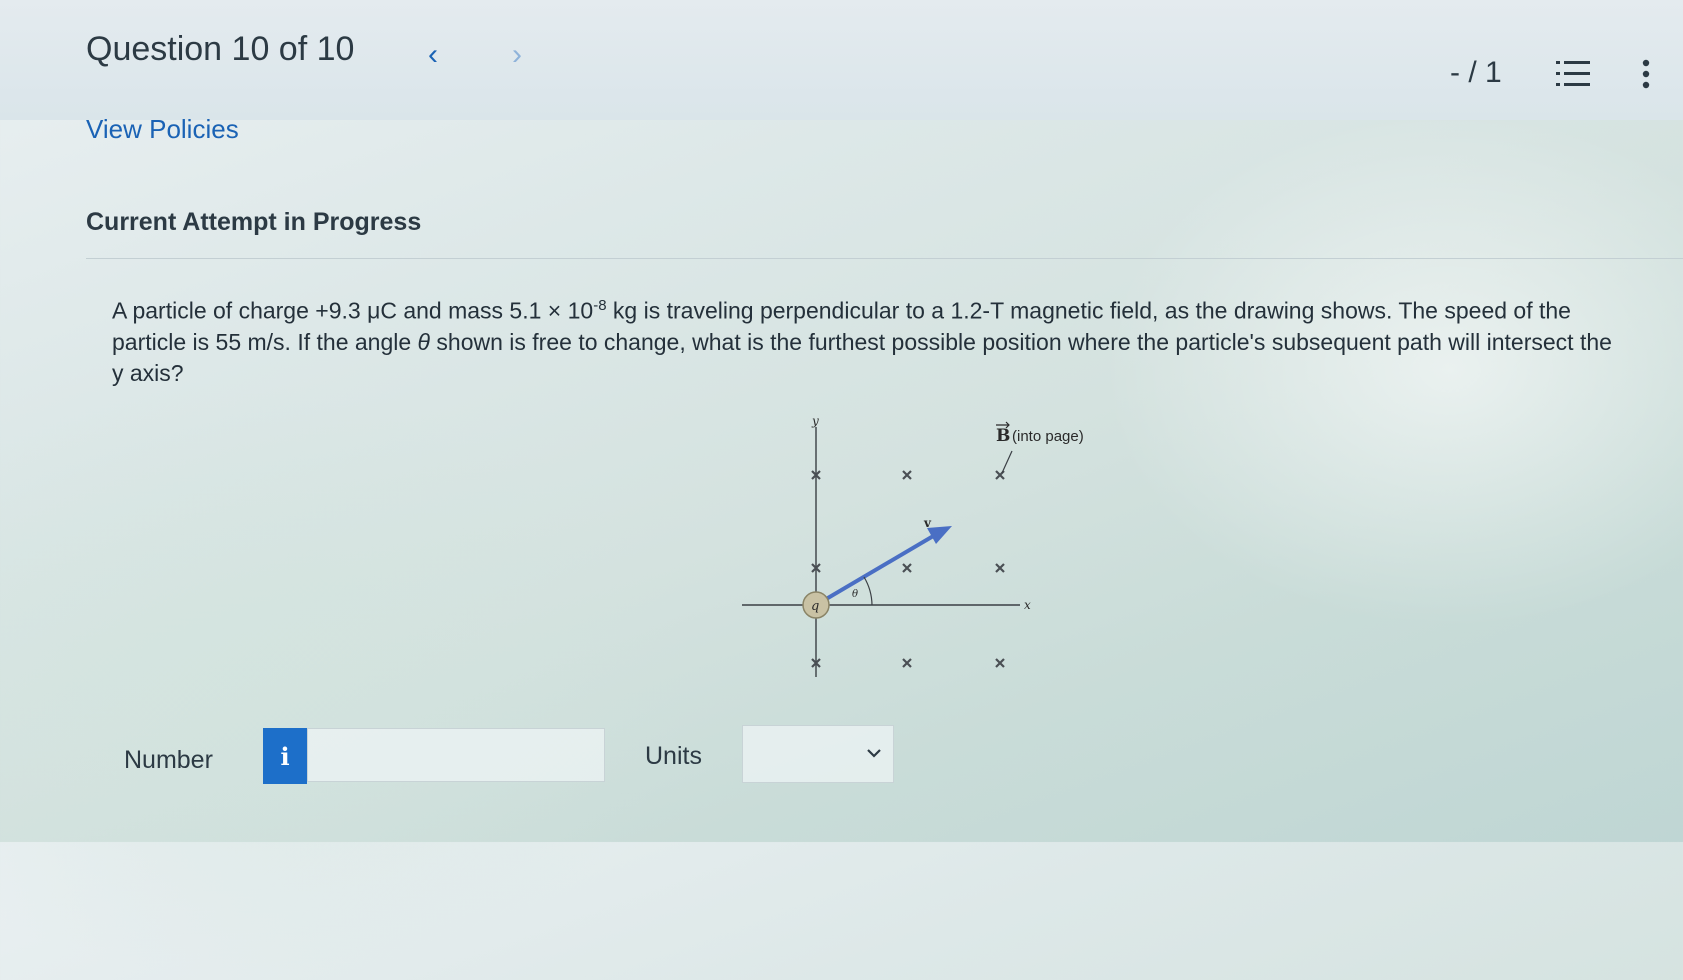 This screenshot has height=980, width=1683. I want to click on number-input, so click(456, 755).